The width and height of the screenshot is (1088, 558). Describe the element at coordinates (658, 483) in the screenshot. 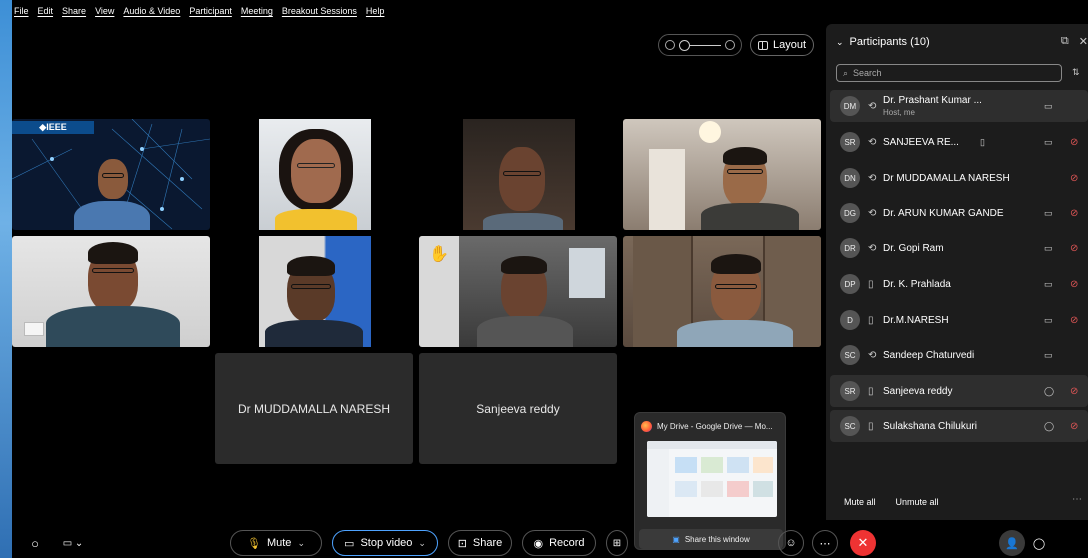

I see `thumb-sidebar` at that location.